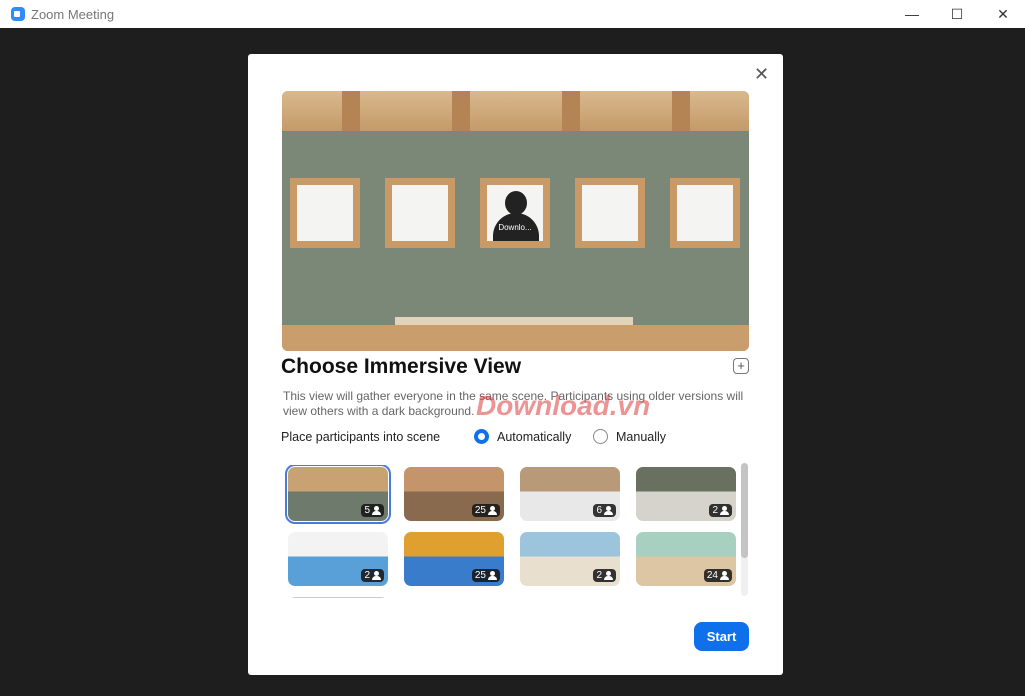 This screenshot has height=696, width=1025. Describe the element at coordinates (534, 436) in the screenshot. I see `radio-label: Automatically` at that location.